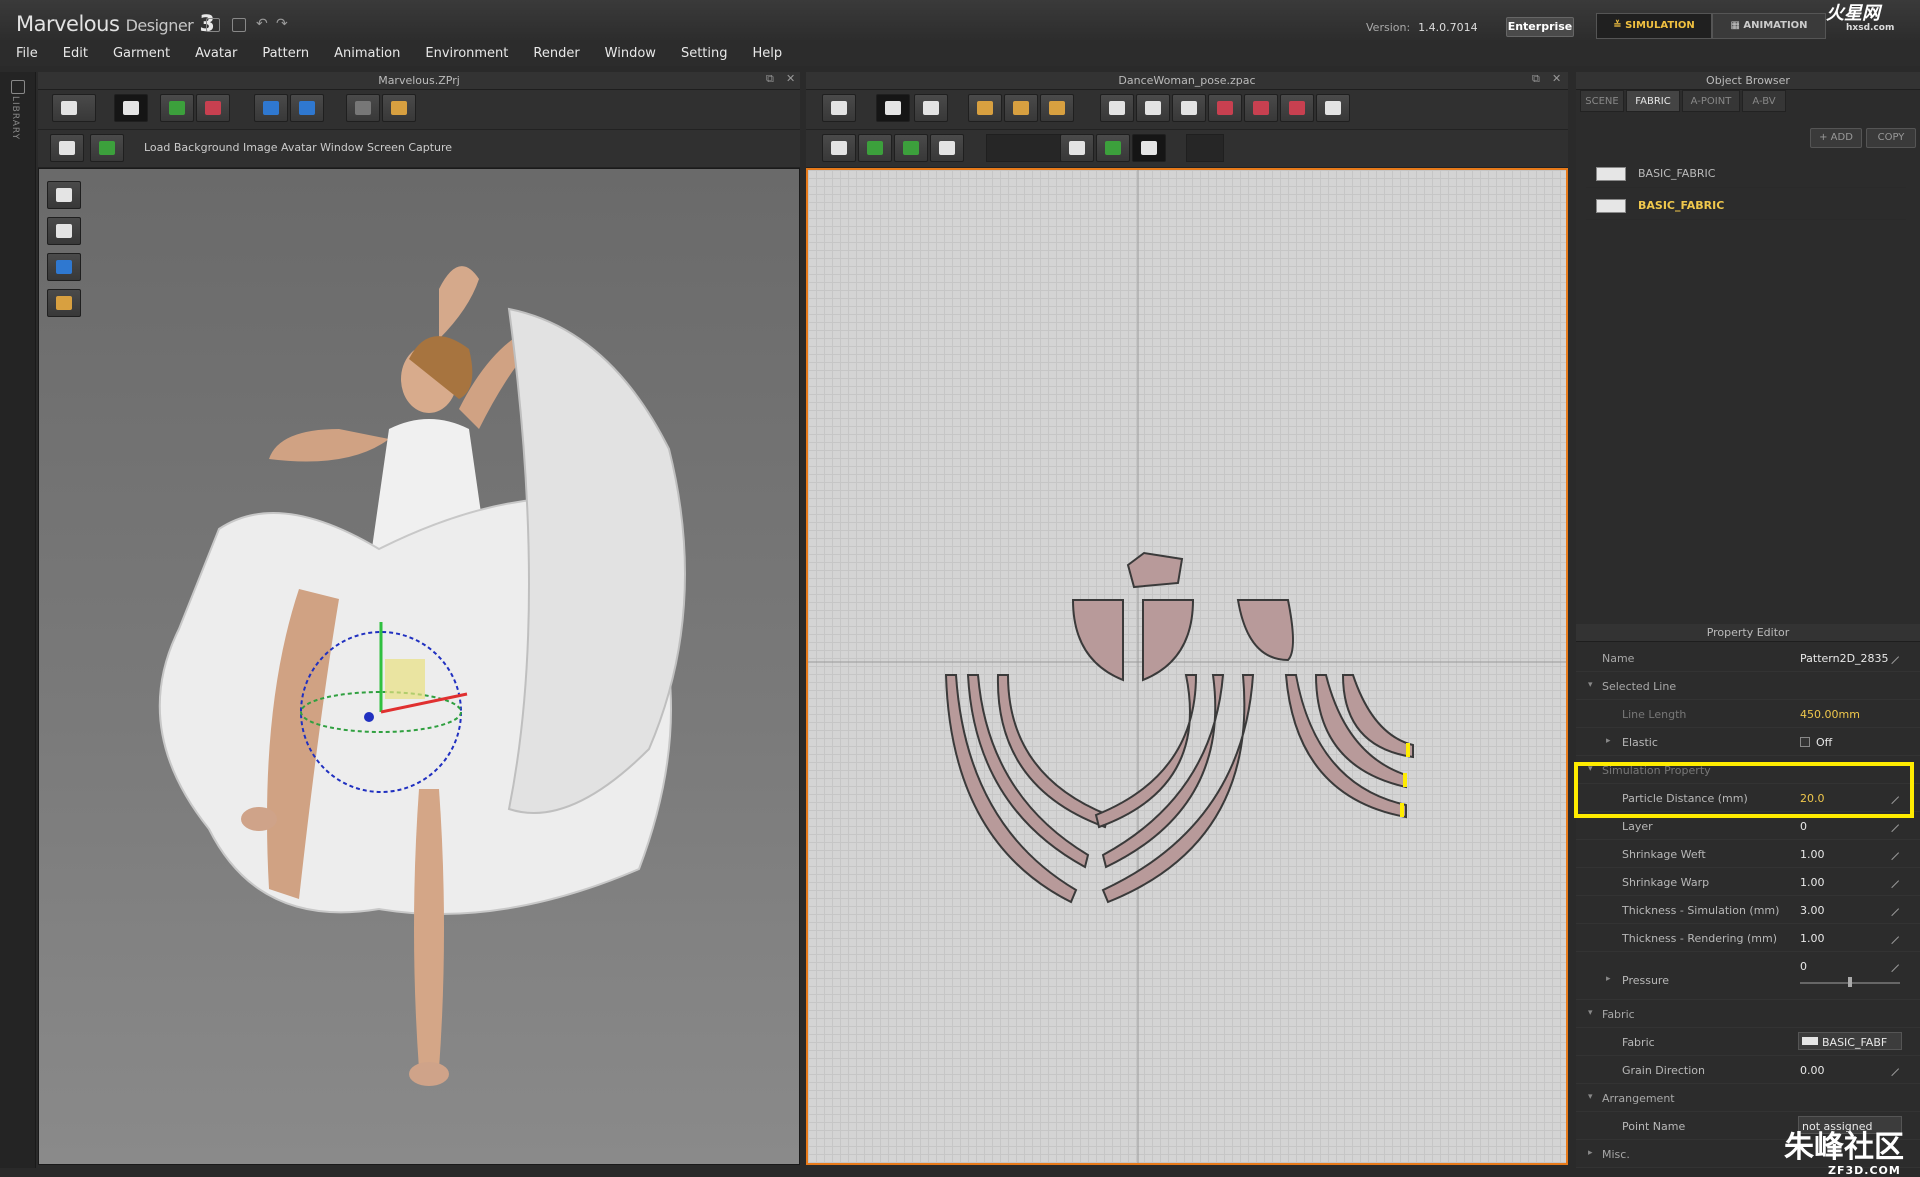  What do you see at coordinates (790, 78) in the screenshot?
I see `close-3d-icon: ✕` at bounding box center [790, 78].